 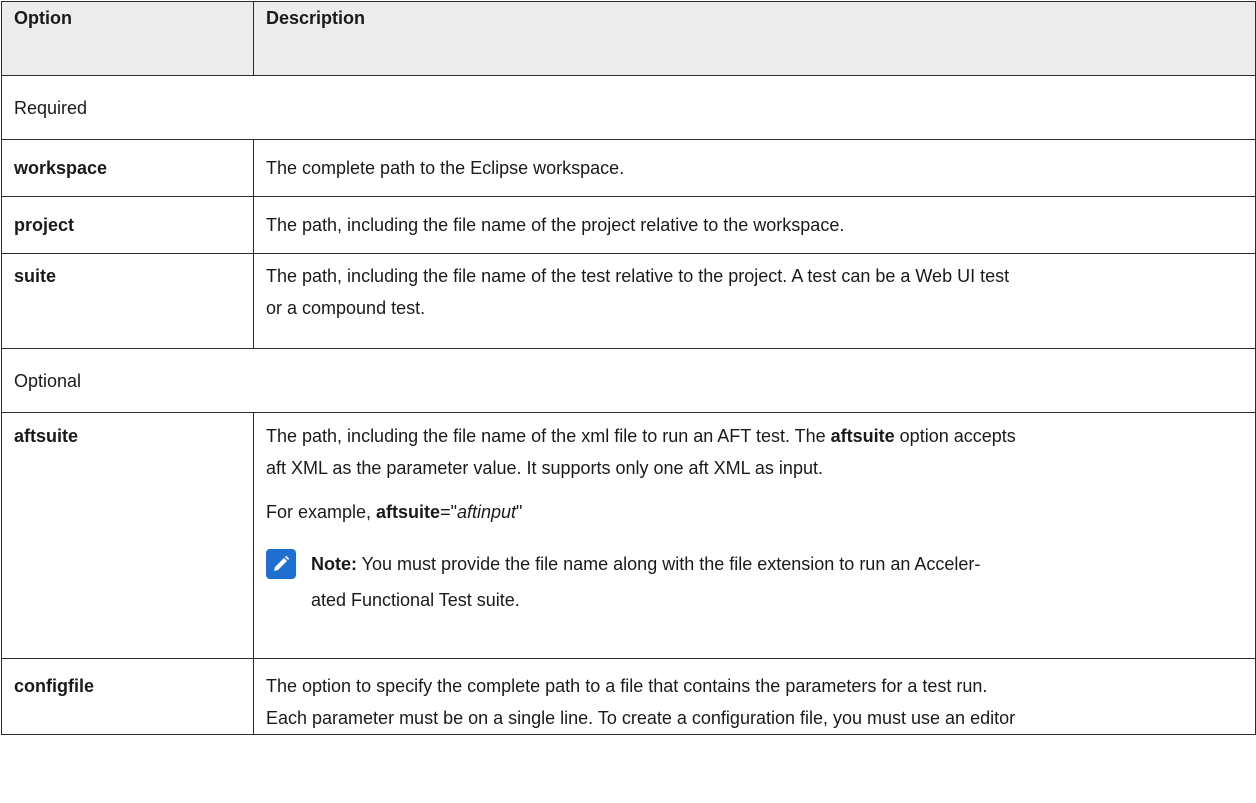 I want to click on inline-keyword: aftsuite, so click(x=862, y=436).